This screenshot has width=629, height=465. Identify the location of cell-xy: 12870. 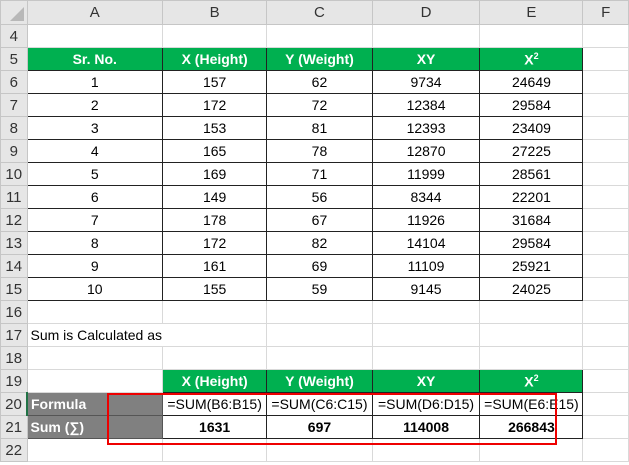
(426, 151).